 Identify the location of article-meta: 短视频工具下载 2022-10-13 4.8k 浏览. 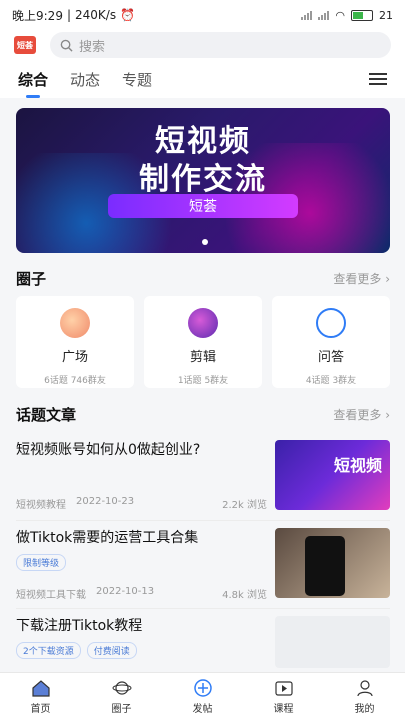
(141, 593).